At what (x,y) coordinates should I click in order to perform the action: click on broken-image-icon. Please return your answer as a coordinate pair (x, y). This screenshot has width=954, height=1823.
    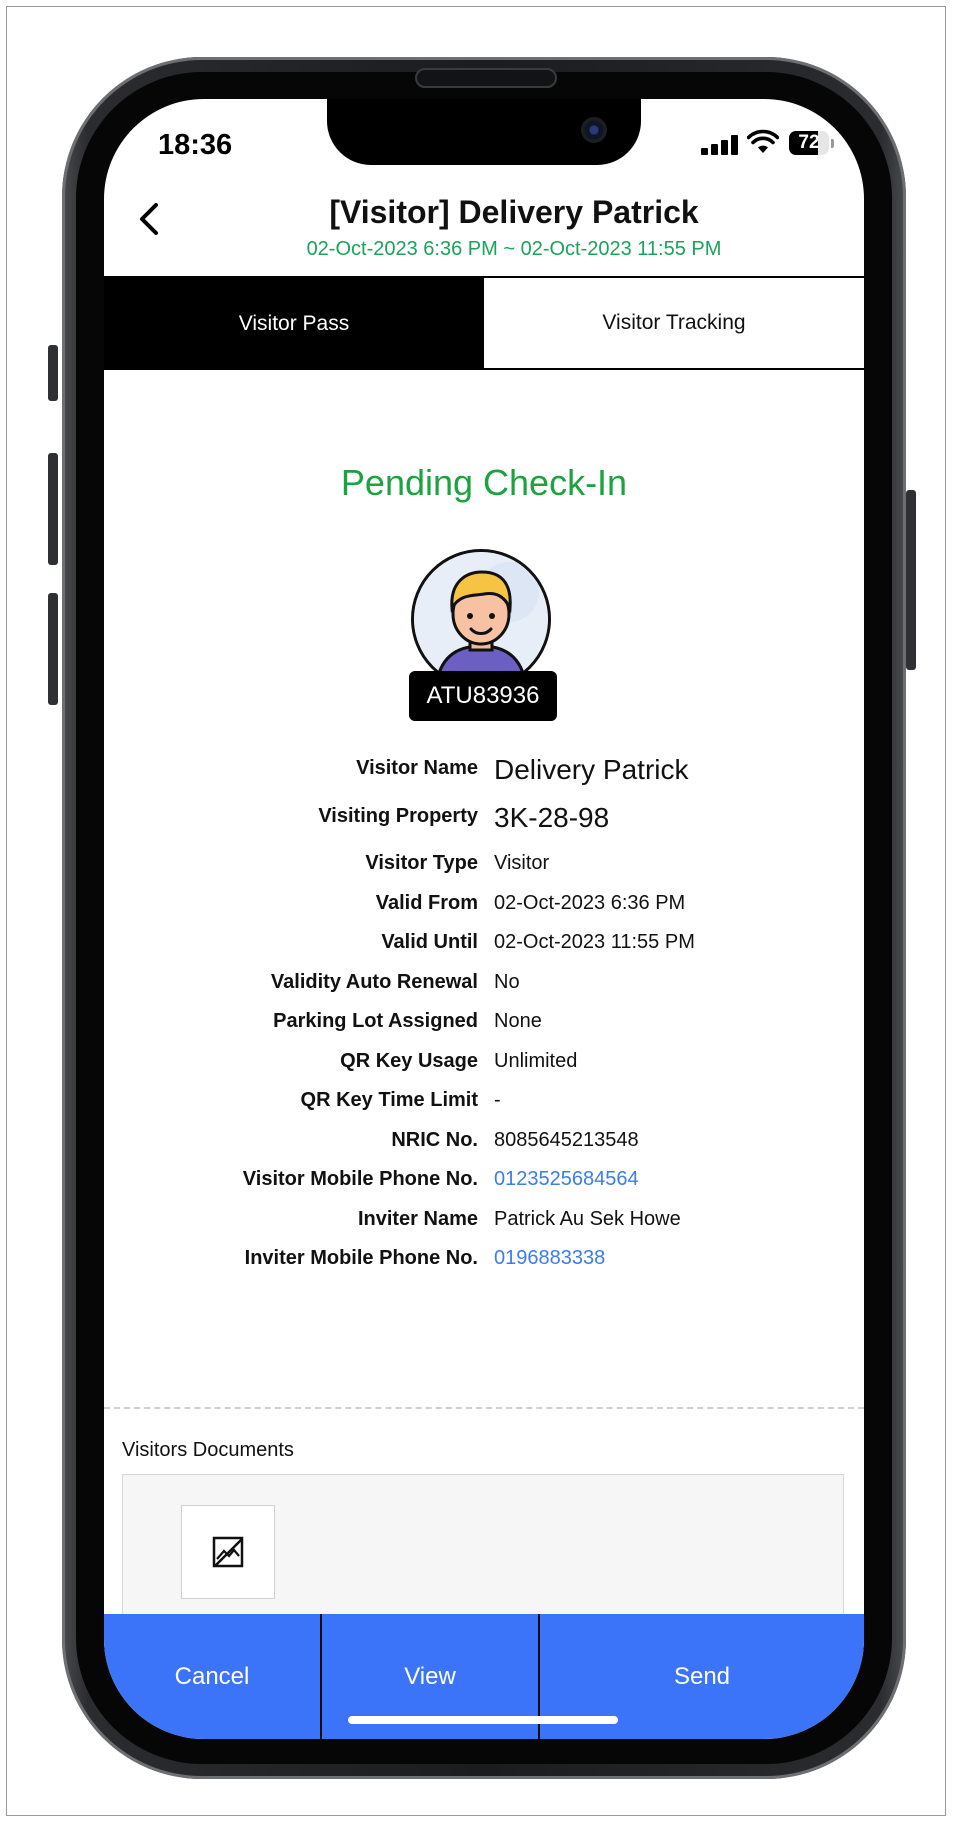
    Looking at the image, I should click on (228, 1552).